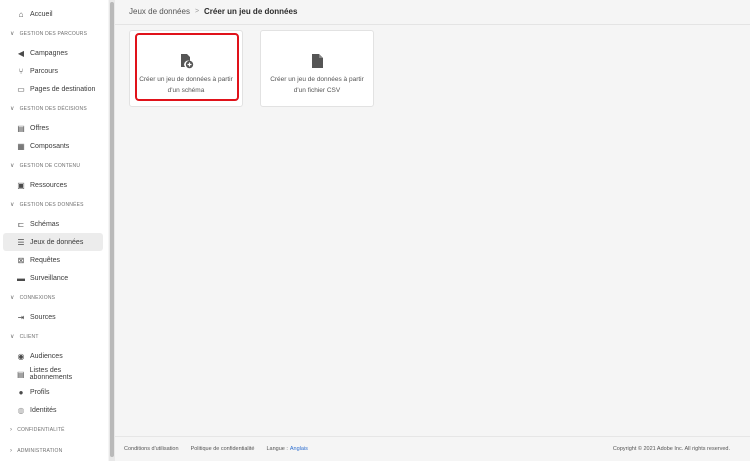 Image resolution: width=750 pixels, height=461 pixels. Describe the element at coordinates (43, 317) in the screenshot. I see `sidebar-item-label: Sources` at that location.